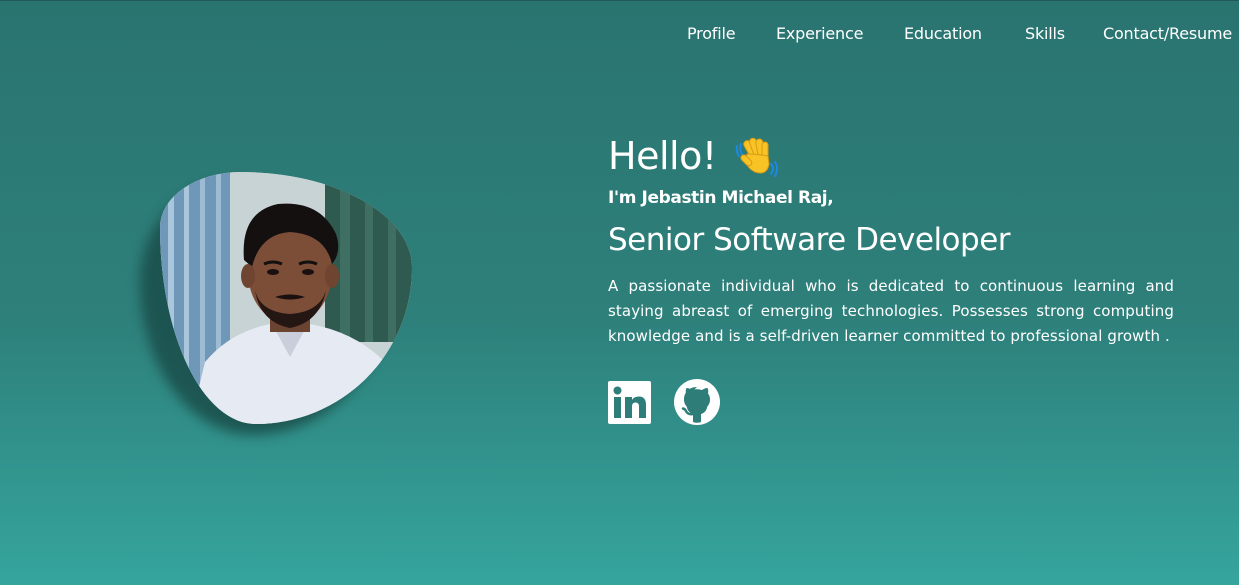 The image size is (1239, 585). What do you see at coordinates (819, 33) in the screenshot?
I see `nav-link-experience: Experience` at bounding box center [819, 33].